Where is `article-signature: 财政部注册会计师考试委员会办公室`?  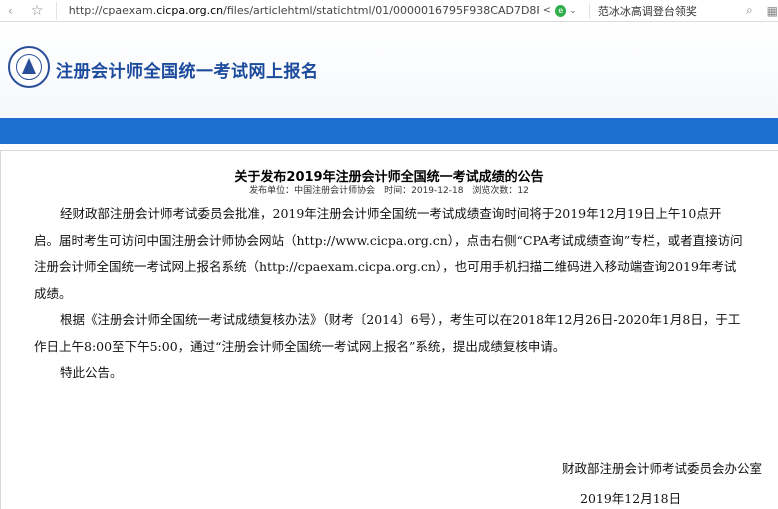 article-signature: 财政部注册会计师考试委员会办公室 is located at coordinates (661, 468).